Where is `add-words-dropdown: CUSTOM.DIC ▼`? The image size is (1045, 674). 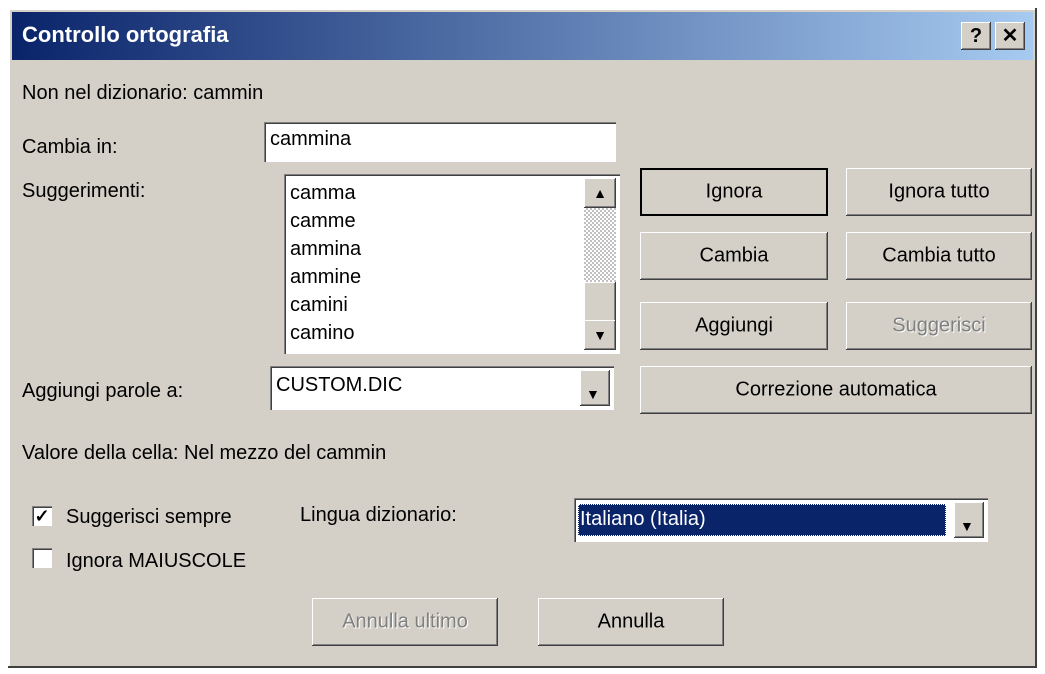
add-words-dropdown: CUSTOM.DIC ▼ is located at coordinates (442, 388).